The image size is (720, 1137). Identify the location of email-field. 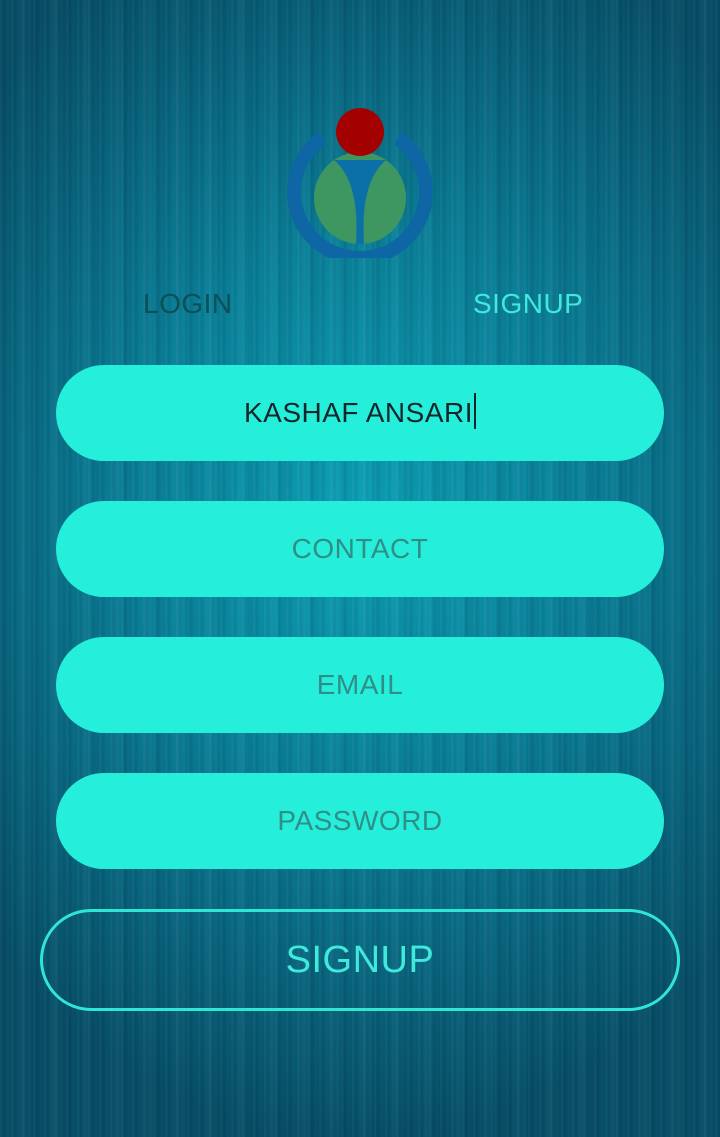
(360, 685).